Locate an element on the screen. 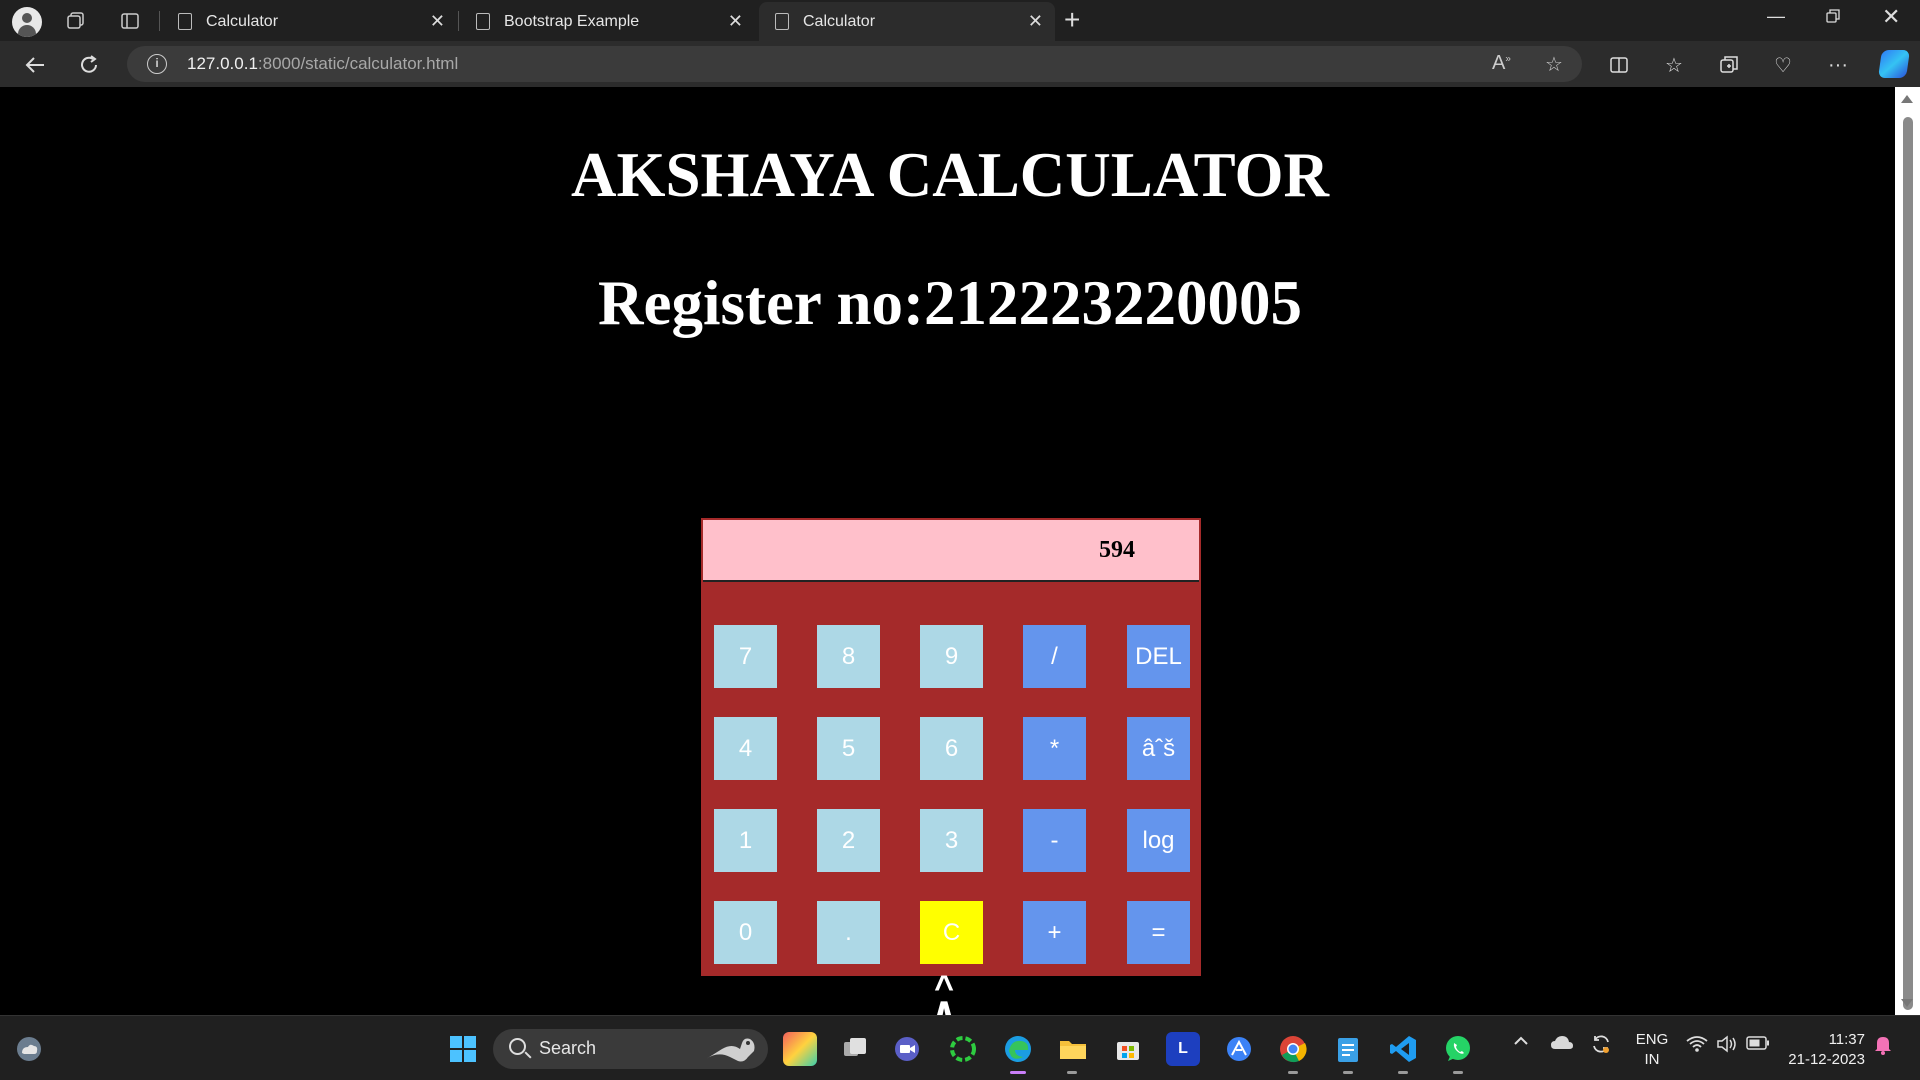  site-info-icon: i is located at coordinates (157, 64).